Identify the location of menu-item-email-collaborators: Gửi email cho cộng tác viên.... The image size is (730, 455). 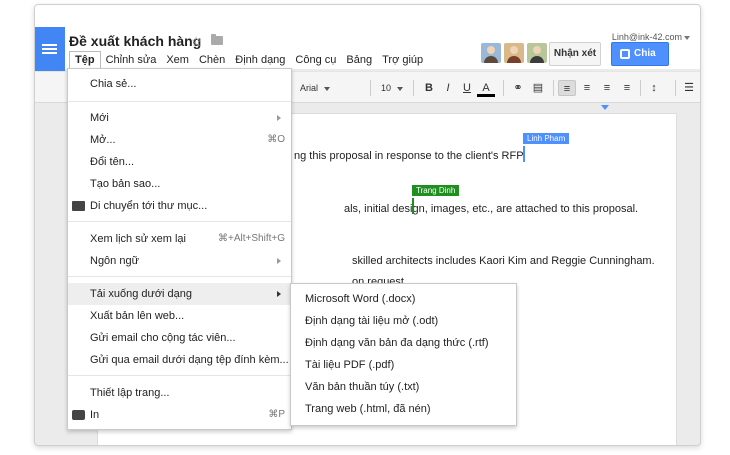
(179, 338).